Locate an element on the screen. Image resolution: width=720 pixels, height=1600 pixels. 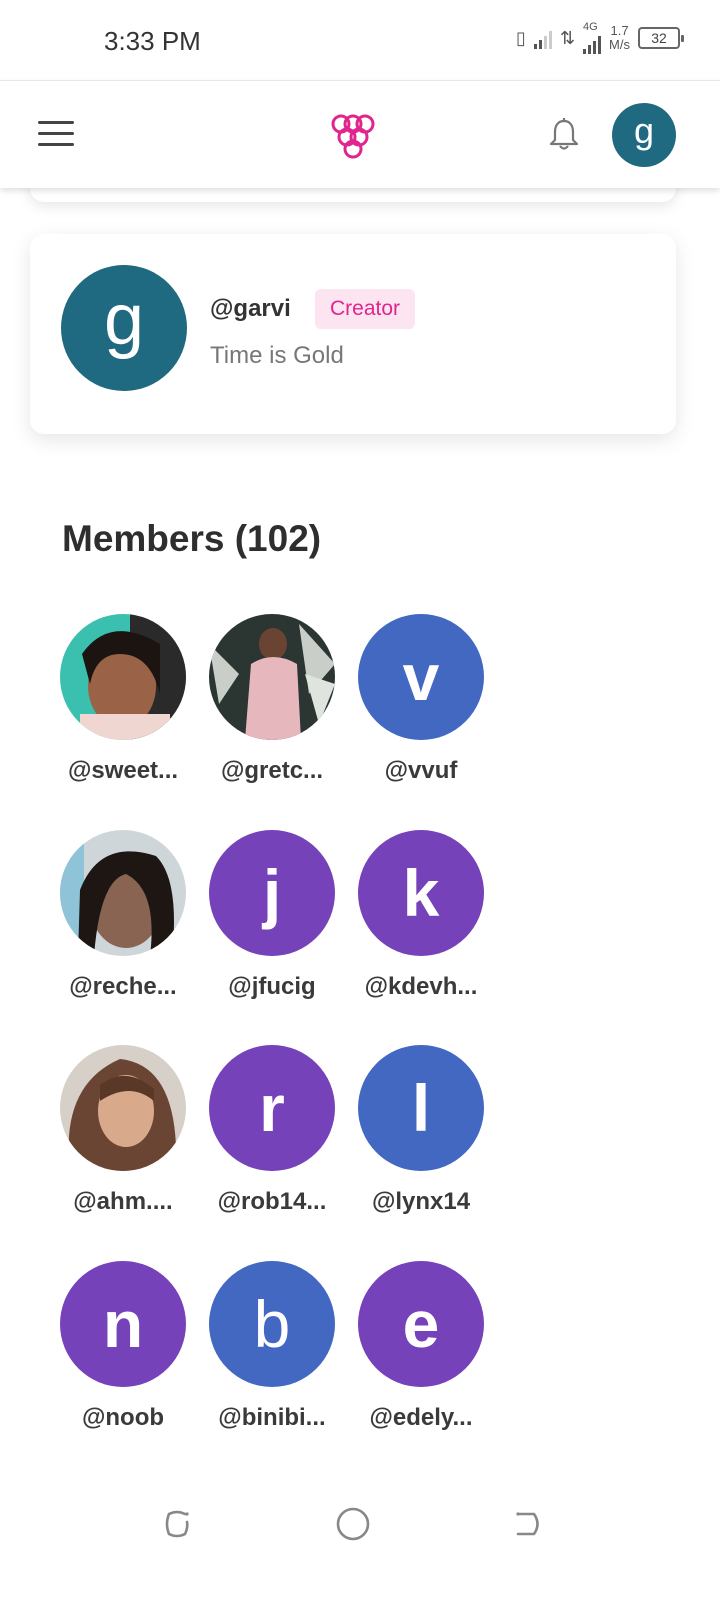
vibrate-icon: ▯ is located at coordinates (521, 37).